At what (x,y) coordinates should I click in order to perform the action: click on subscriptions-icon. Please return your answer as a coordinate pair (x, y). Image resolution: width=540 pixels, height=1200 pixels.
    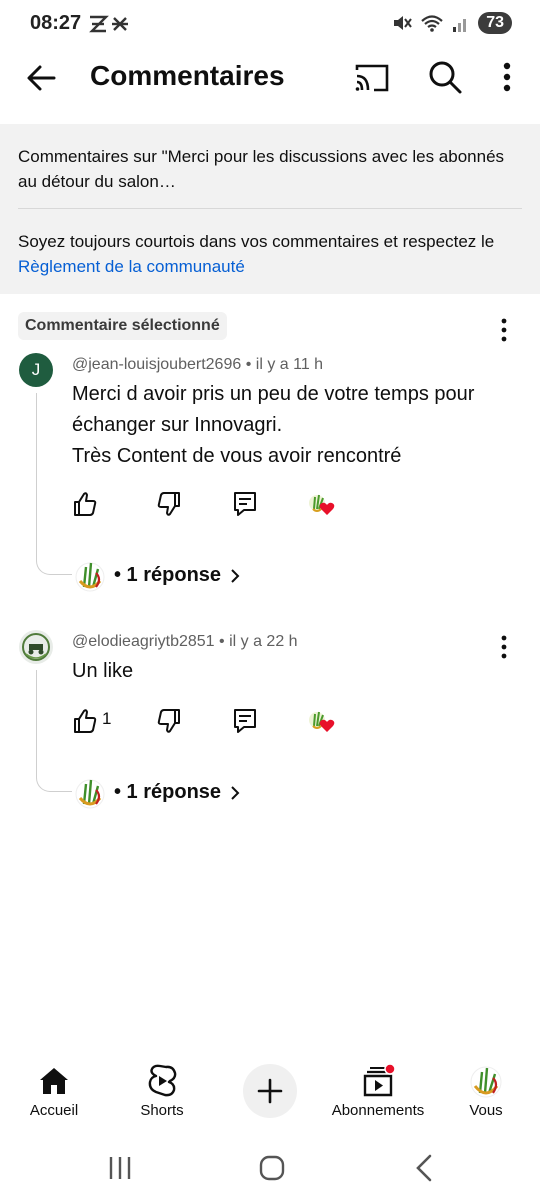
    Looking at the image, I should click on (379, 1080).